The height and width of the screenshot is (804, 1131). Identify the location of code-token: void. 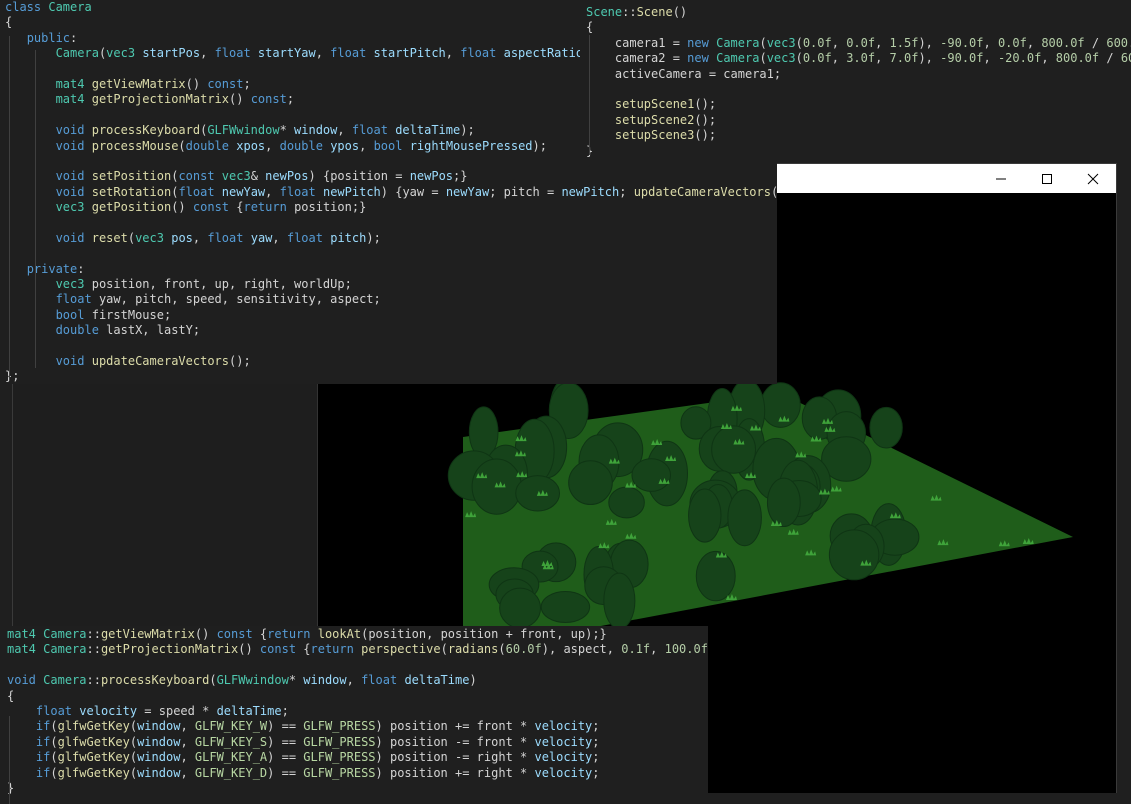
(21, 680).